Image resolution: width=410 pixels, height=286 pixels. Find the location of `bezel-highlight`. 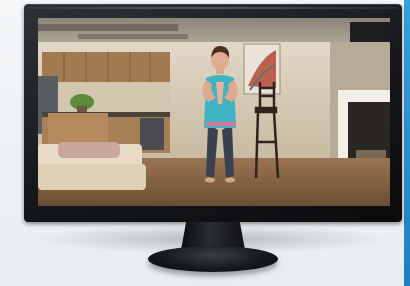

bezel-highlight is located at coordinates (213, 8).